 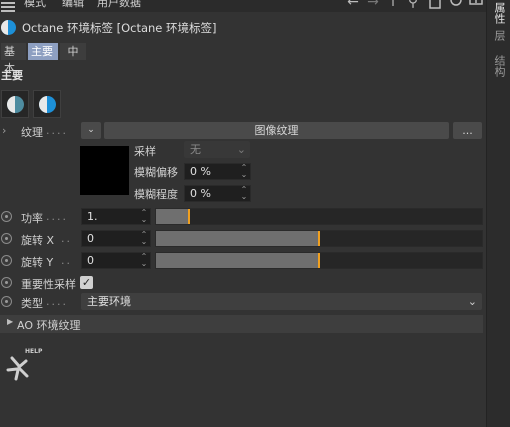 What do you see at coordinates (43, 51) in the screenshot?
I see `tab-main: 主要` at bounding box center [43, 51].